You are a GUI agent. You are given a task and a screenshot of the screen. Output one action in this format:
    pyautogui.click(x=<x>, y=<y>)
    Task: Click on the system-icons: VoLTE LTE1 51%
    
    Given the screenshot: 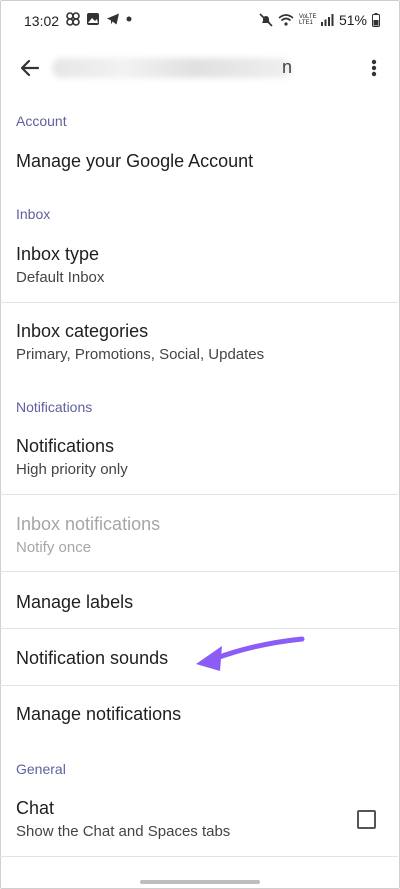 What is the action you would take?
    pyautogui.click(x=319, y=20)
    